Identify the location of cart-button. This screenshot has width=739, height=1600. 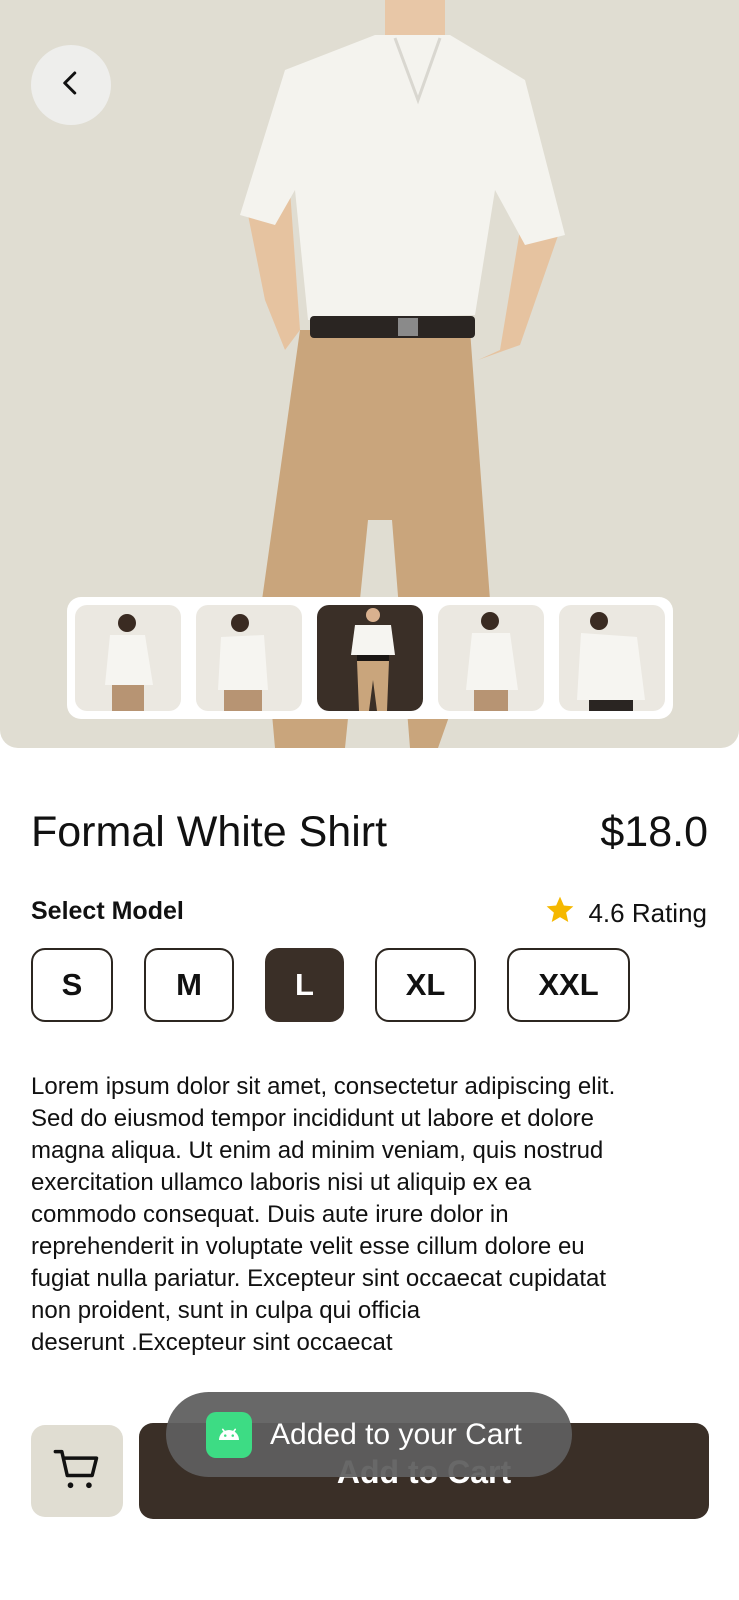
(77, 1471).